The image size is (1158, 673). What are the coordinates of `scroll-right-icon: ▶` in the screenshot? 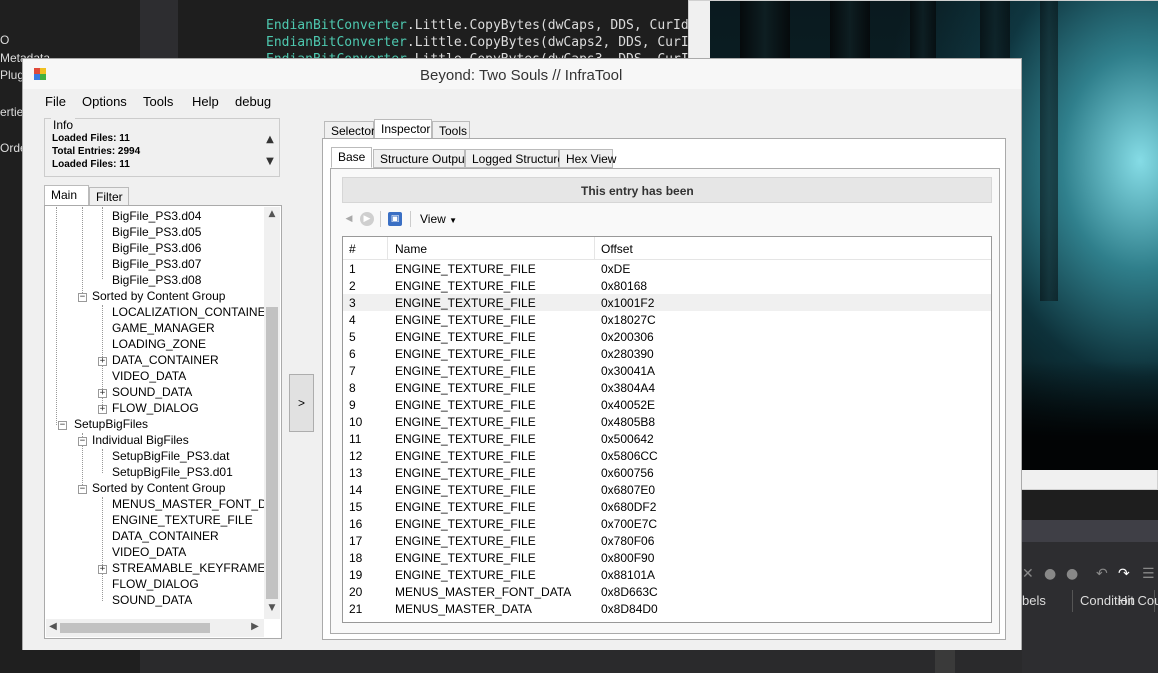 It's located at (255, 626).